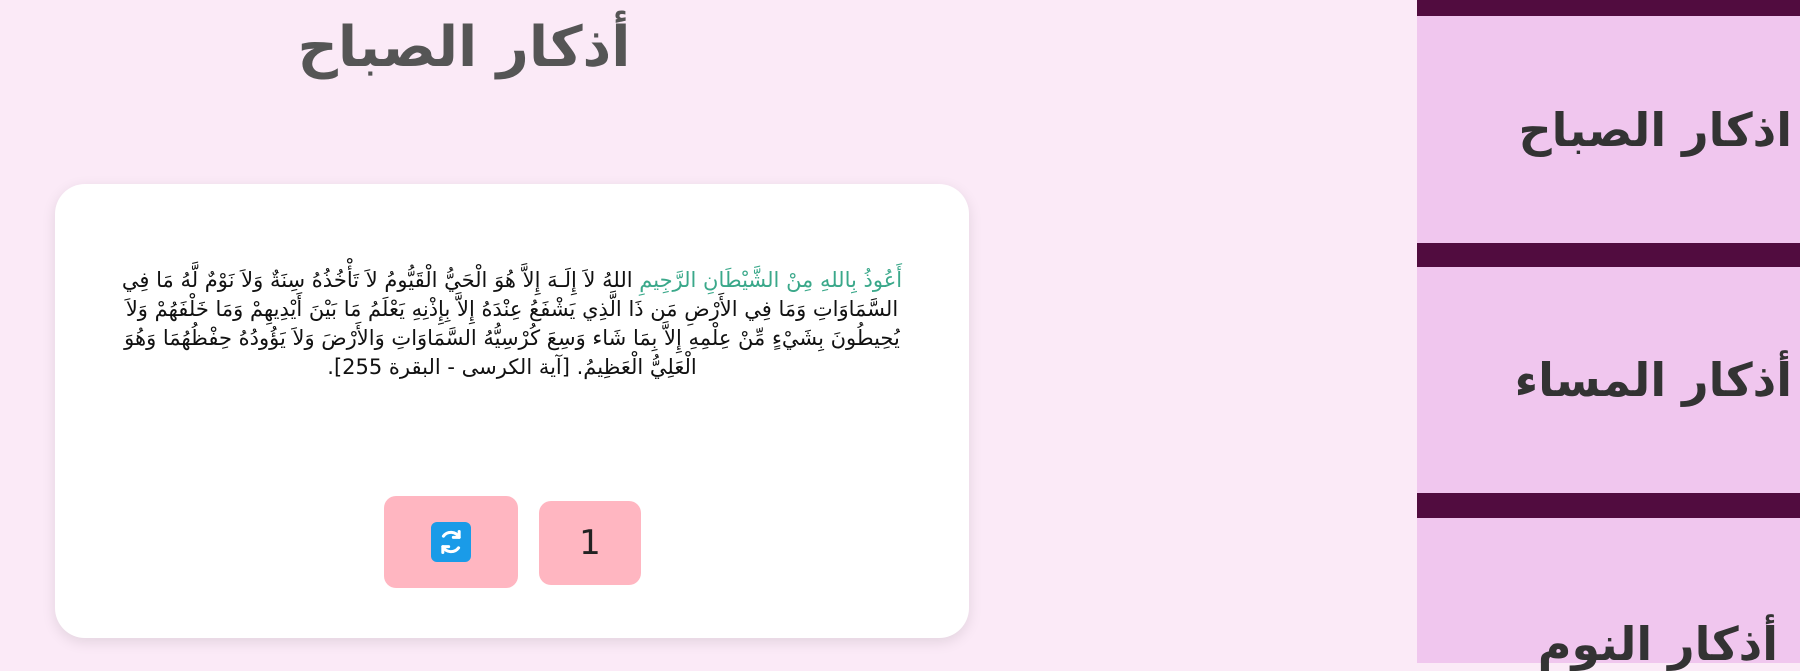 The height and width of the screenshot is (671, 1800). Describe the element at coordinates (464, 47) in the screenshot. I see `page-title: أذكار الصباح` at that location.